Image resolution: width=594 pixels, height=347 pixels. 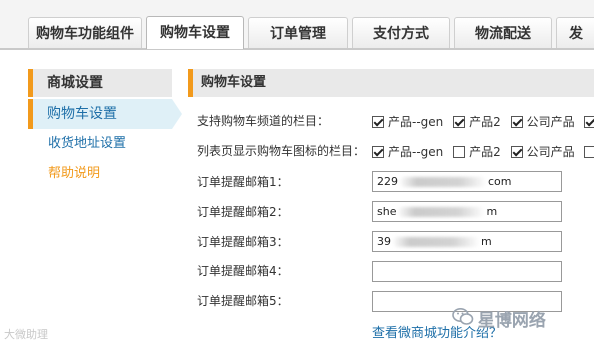 What do you see at coordinates (100, 114) in the screenshot?
I see `sidebar-item-cart-settings: 购物车设置` at bounding box center [100, 114].